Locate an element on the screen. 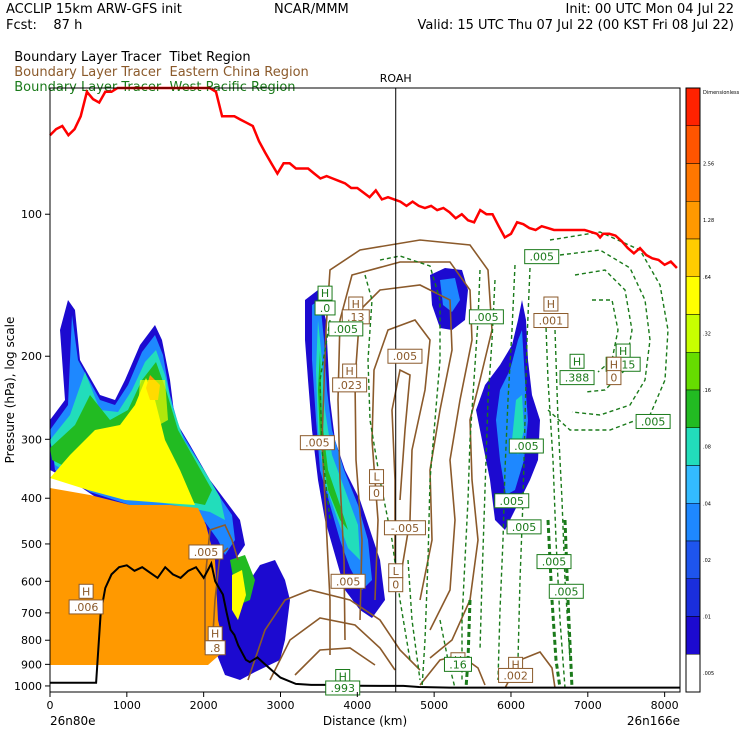 Image resolution: width=740 pixels, height=740 pixels. colorbar-label: .01 is located at coordinates (707, 618).